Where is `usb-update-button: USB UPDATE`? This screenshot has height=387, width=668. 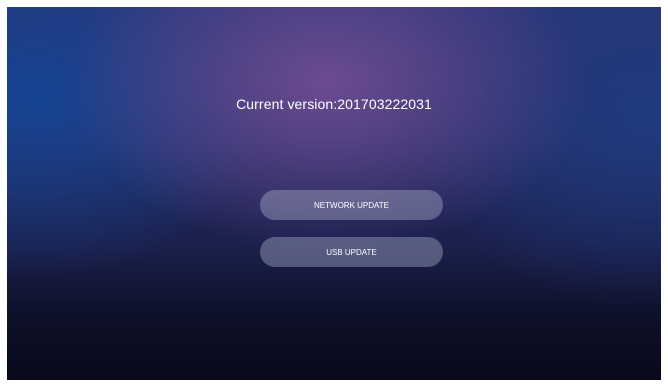
usb-update-button: USB UPDATE is located at coordinates (351, 252).